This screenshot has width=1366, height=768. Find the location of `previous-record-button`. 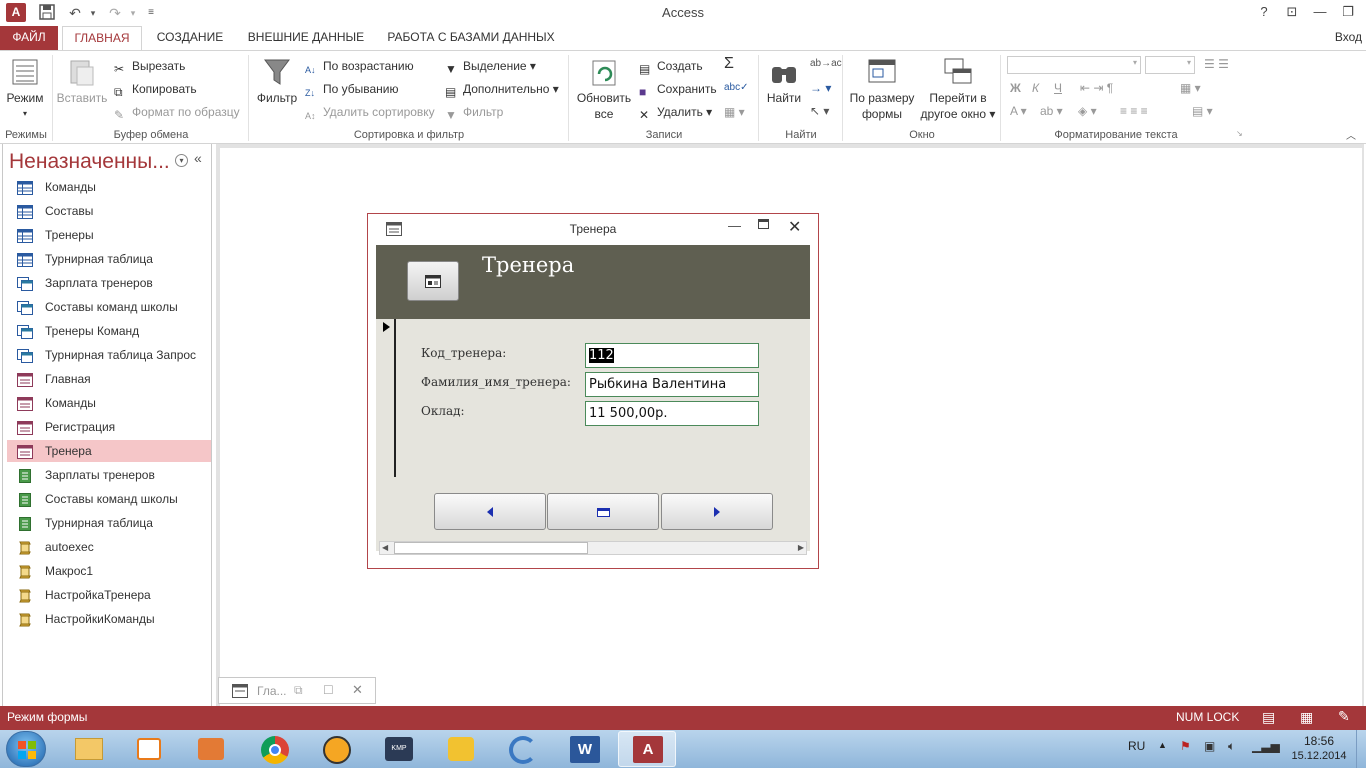

previous-record-button is located at coordinates (490, 511).